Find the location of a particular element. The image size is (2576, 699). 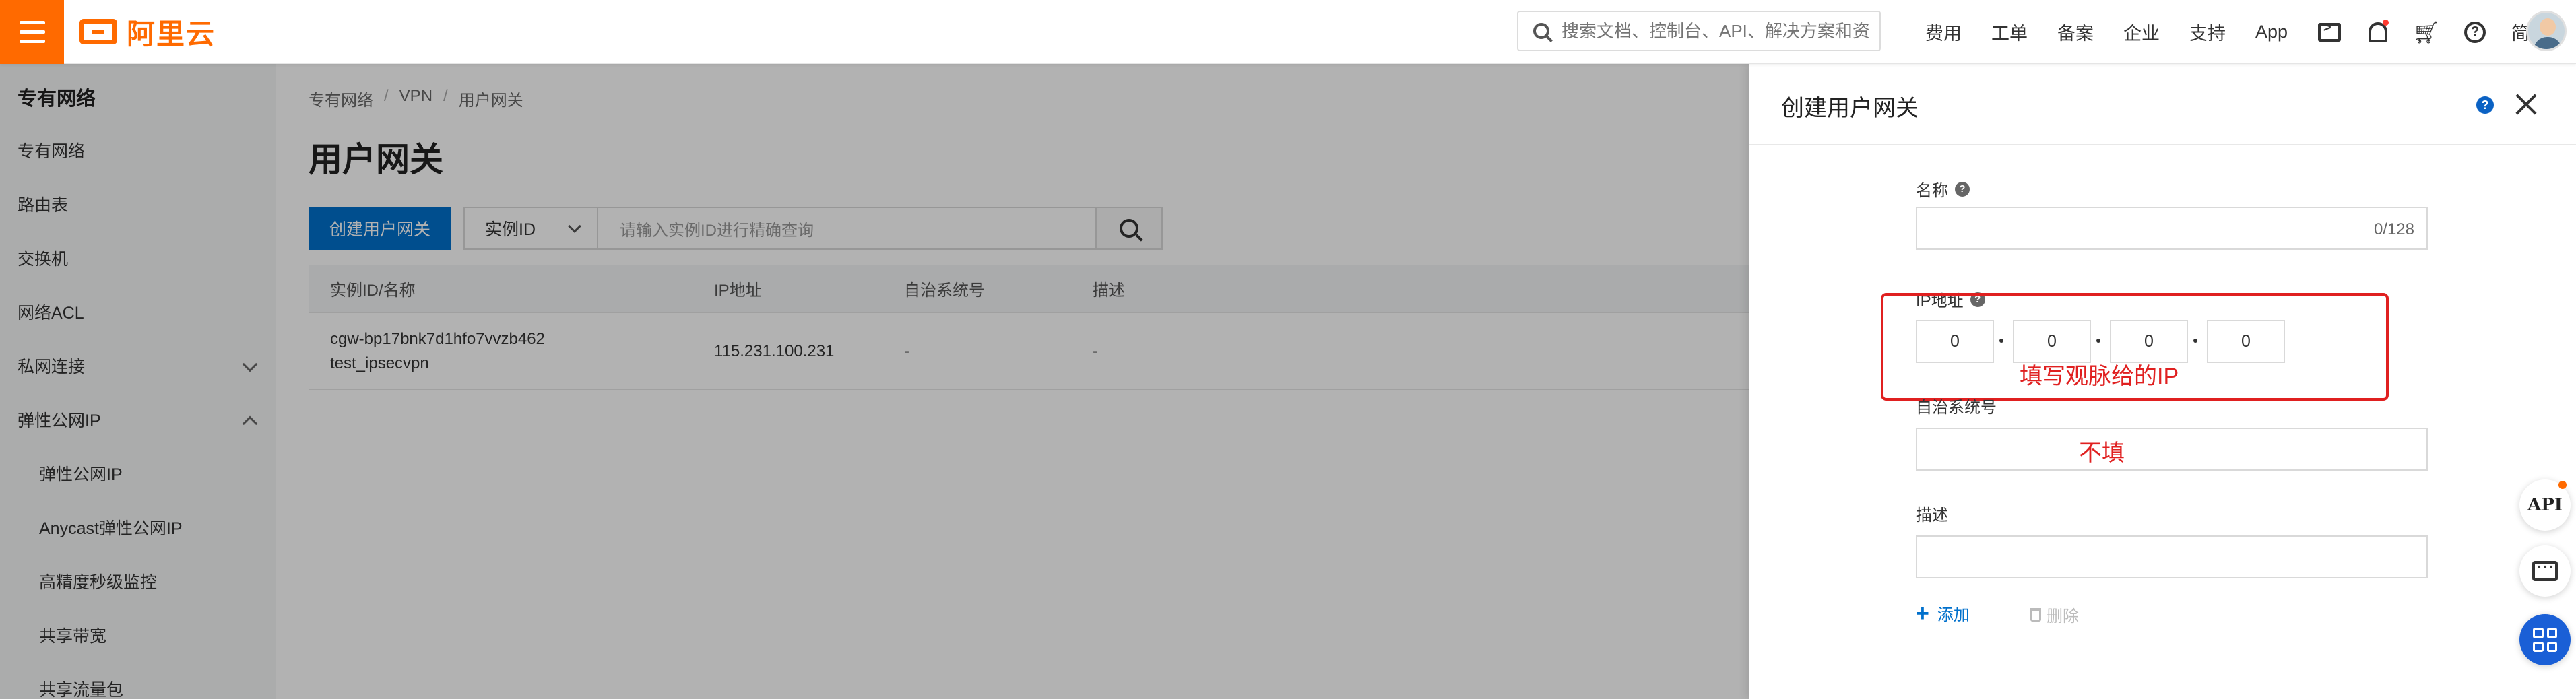

chat-float-button is located at coordinates (2545, 571).